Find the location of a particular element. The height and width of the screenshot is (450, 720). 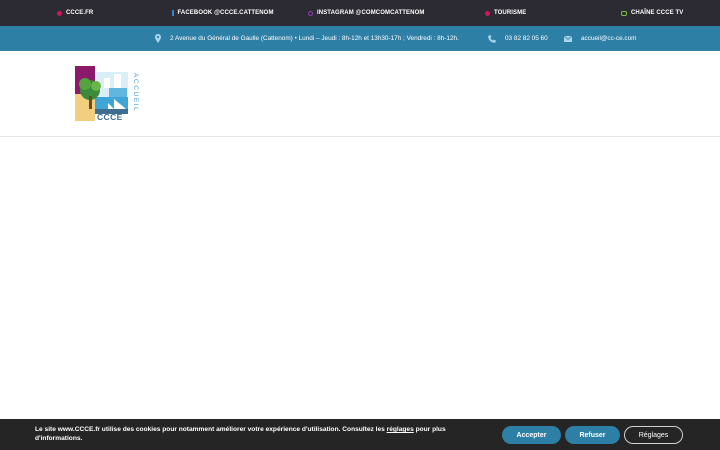

facebook-icon is located at coordinates (173, 13).